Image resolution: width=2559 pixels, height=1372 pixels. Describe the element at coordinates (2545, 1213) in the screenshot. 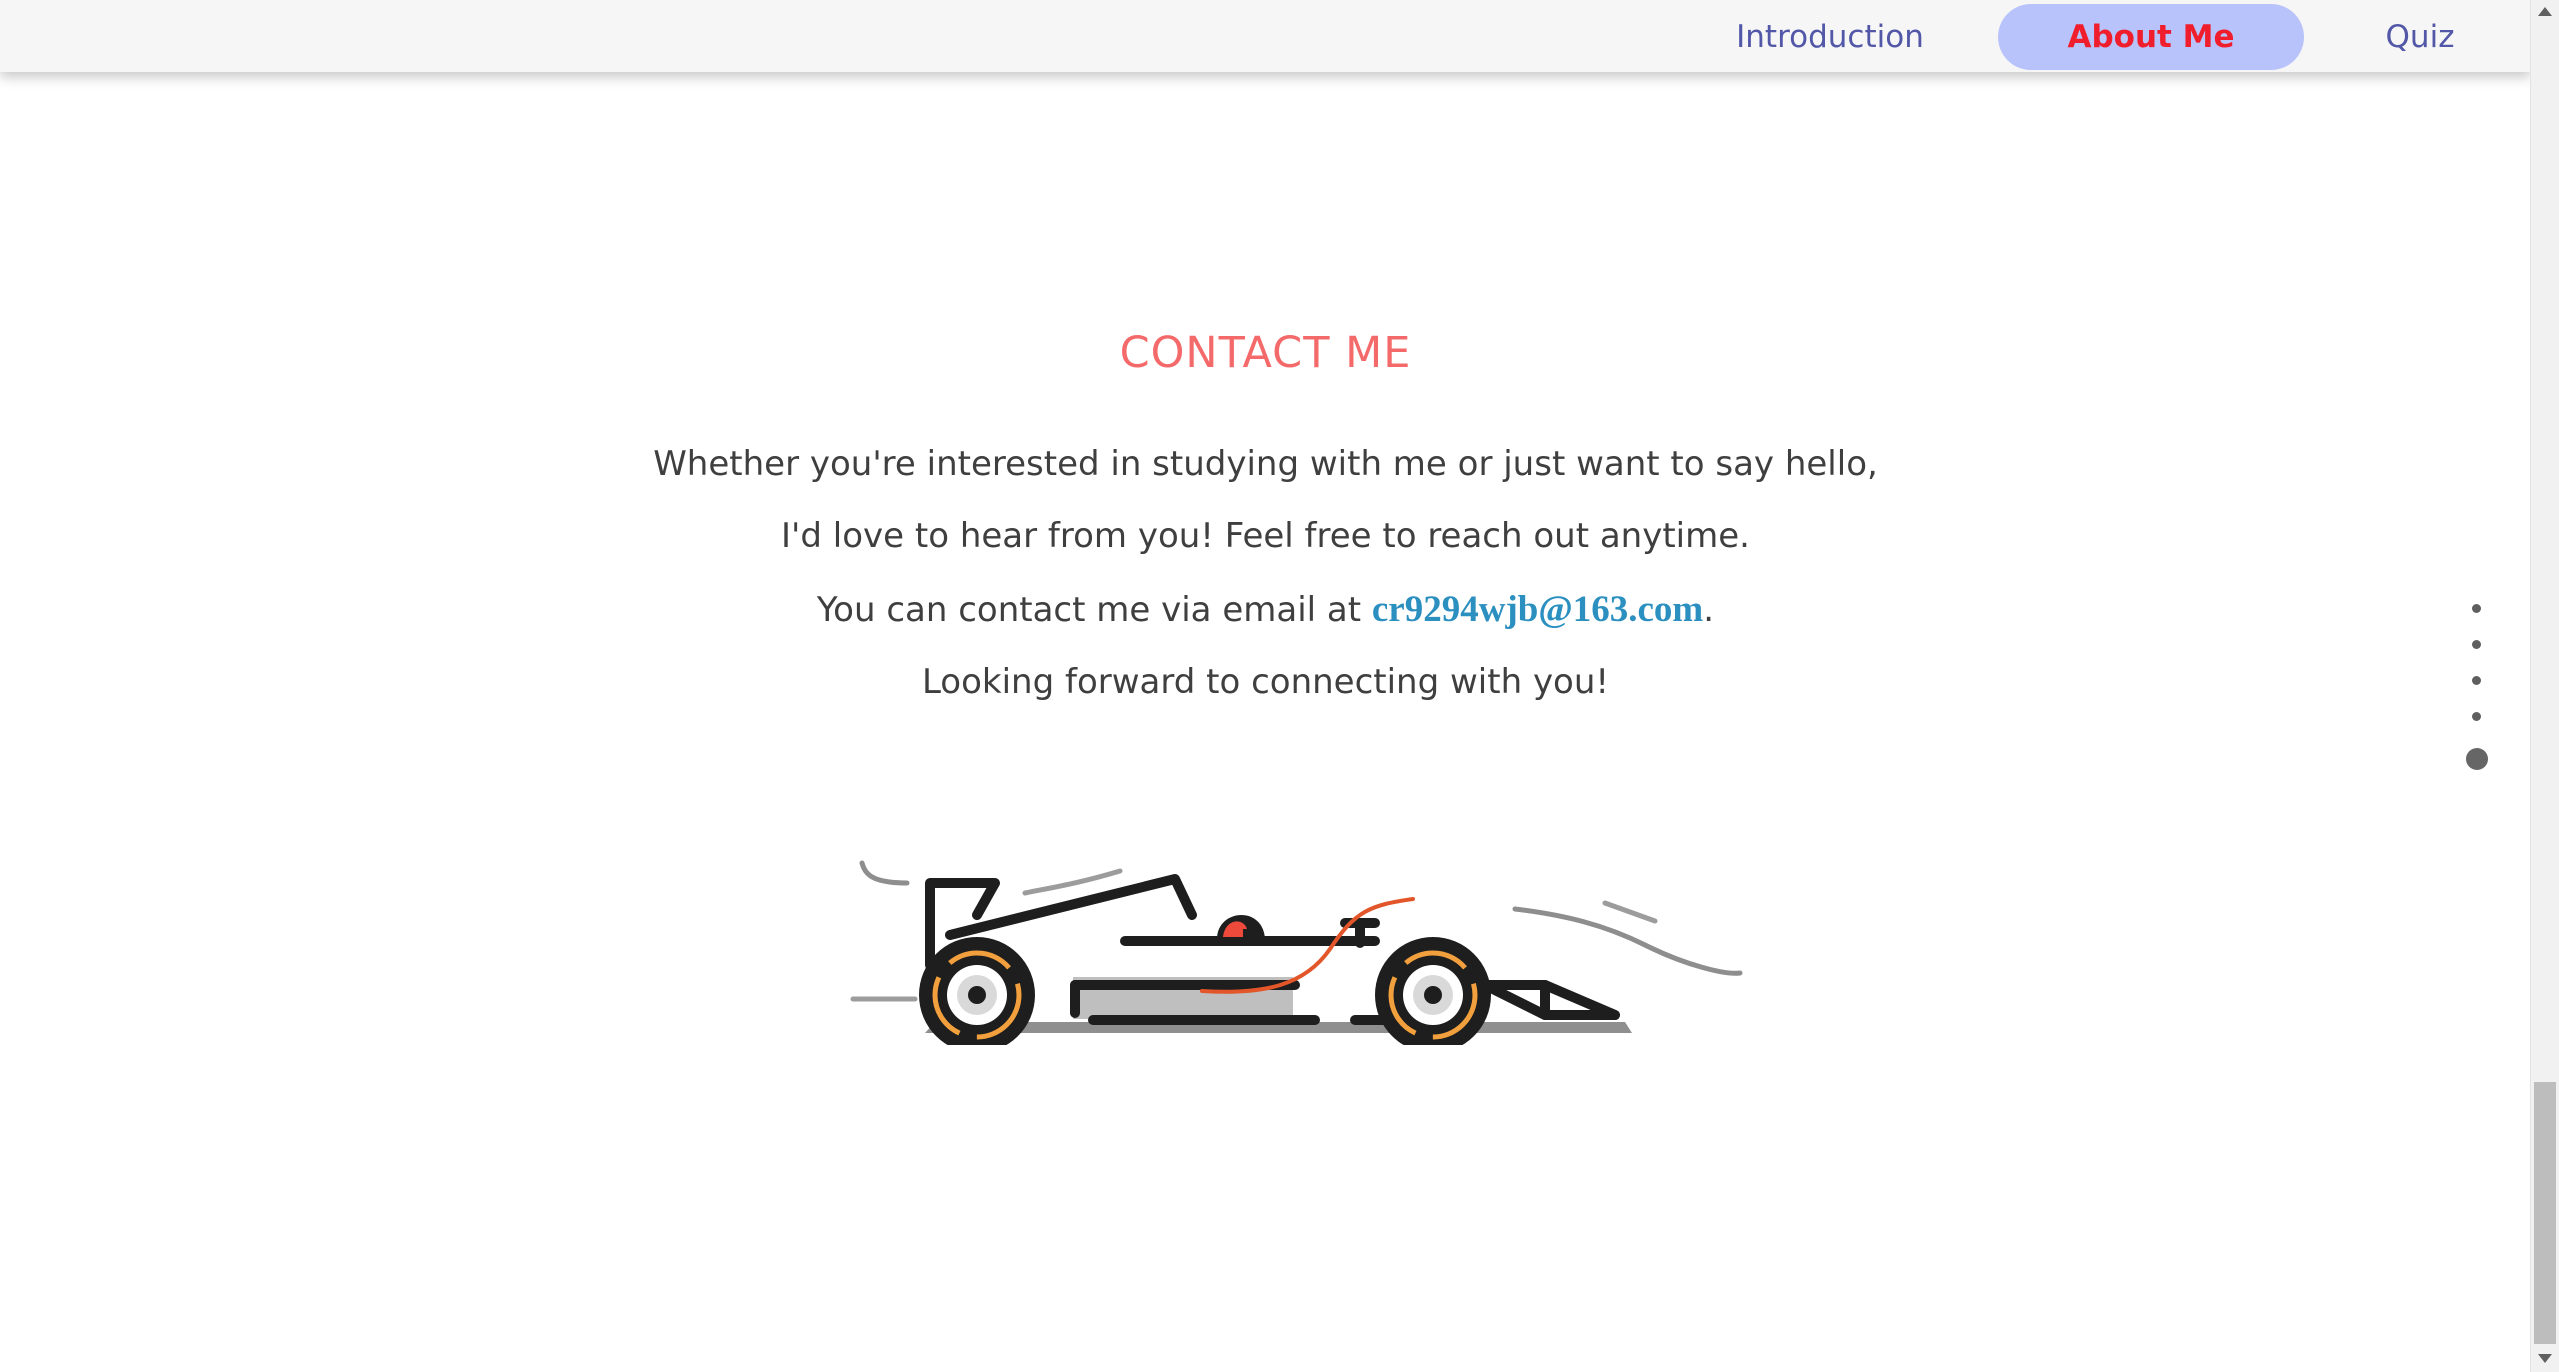

I see `scrollbar-thumb` at that location.